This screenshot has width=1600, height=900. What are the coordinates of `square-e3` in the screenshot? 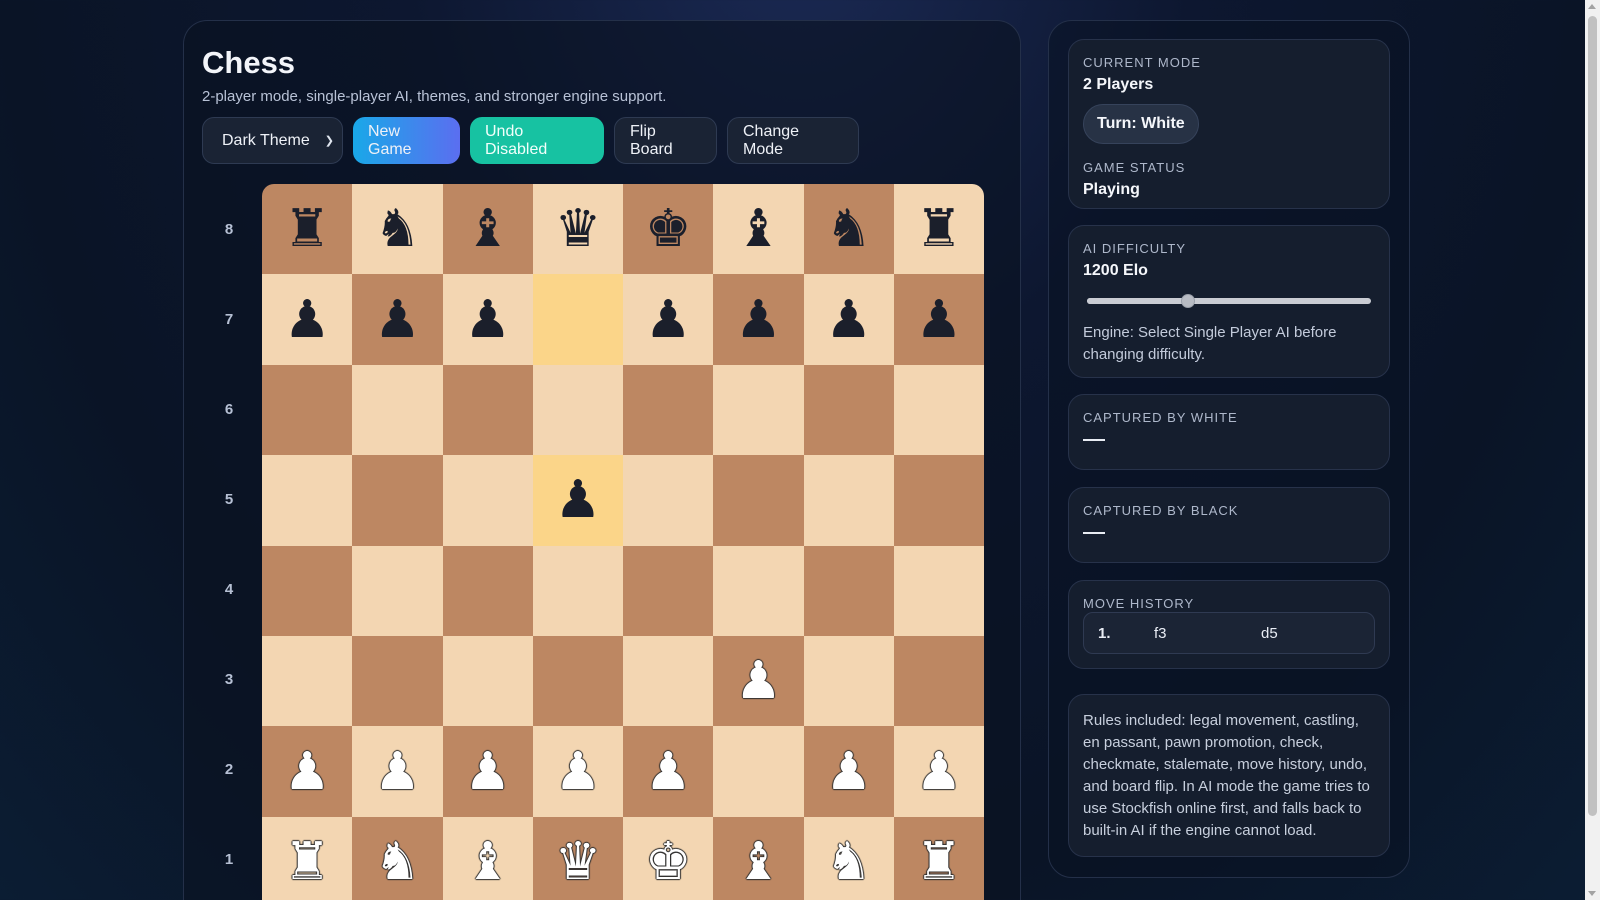 It's located at (668, 681).